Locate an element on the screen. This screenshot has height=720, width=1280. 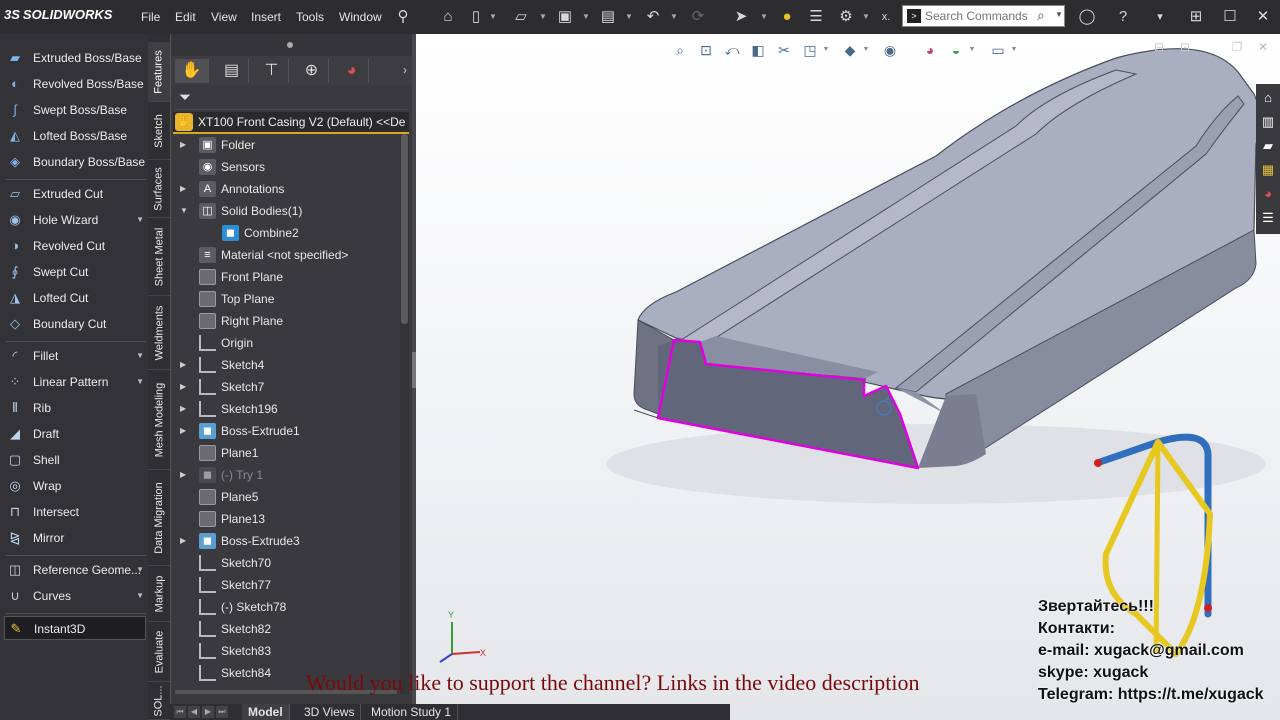
tree-node-plane13: .Plane13 is located at coordinates (285, 519).